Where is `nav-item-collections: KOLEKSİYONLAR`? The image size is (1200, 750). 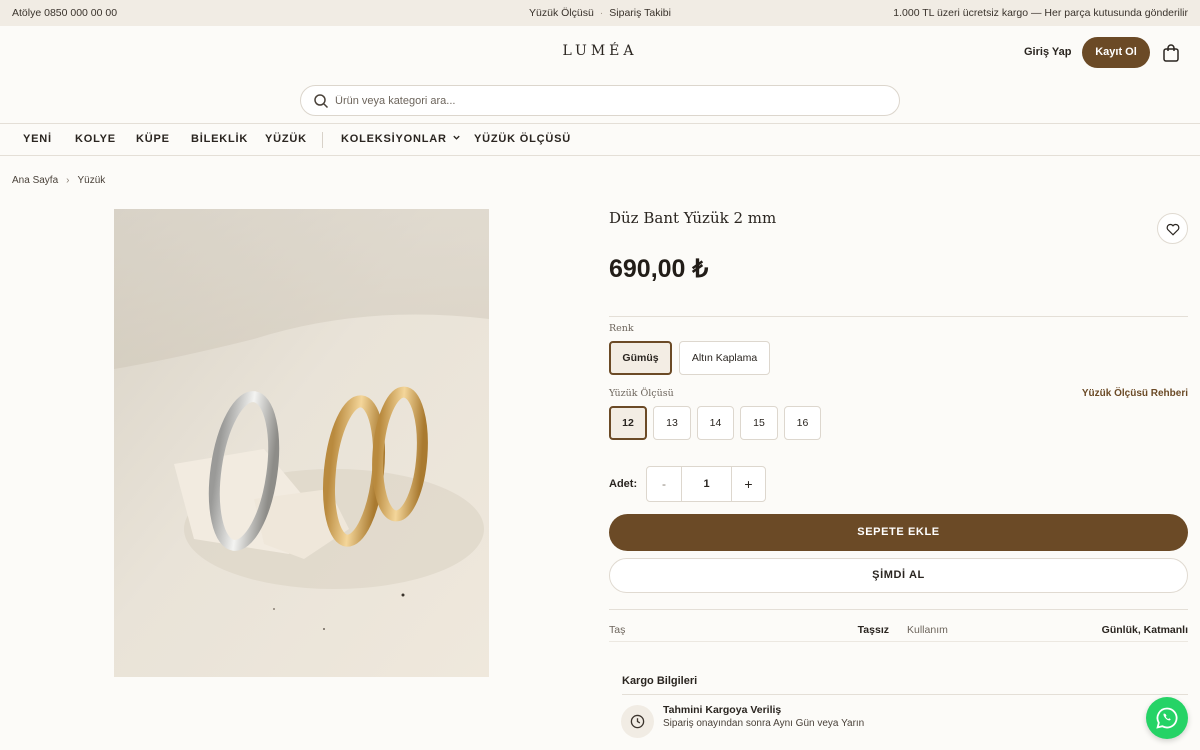
nav-item-collections: KOLEKSİYONLAR is located at coordinates (401, 139).